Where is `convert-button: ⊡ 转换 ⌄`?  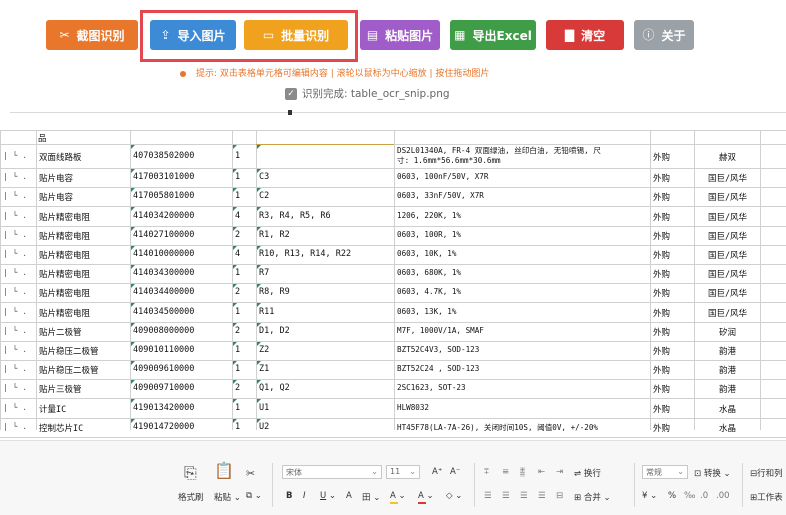 convert-button: ⊡ 转换 ⌄ is located at coordinates (712, 473).